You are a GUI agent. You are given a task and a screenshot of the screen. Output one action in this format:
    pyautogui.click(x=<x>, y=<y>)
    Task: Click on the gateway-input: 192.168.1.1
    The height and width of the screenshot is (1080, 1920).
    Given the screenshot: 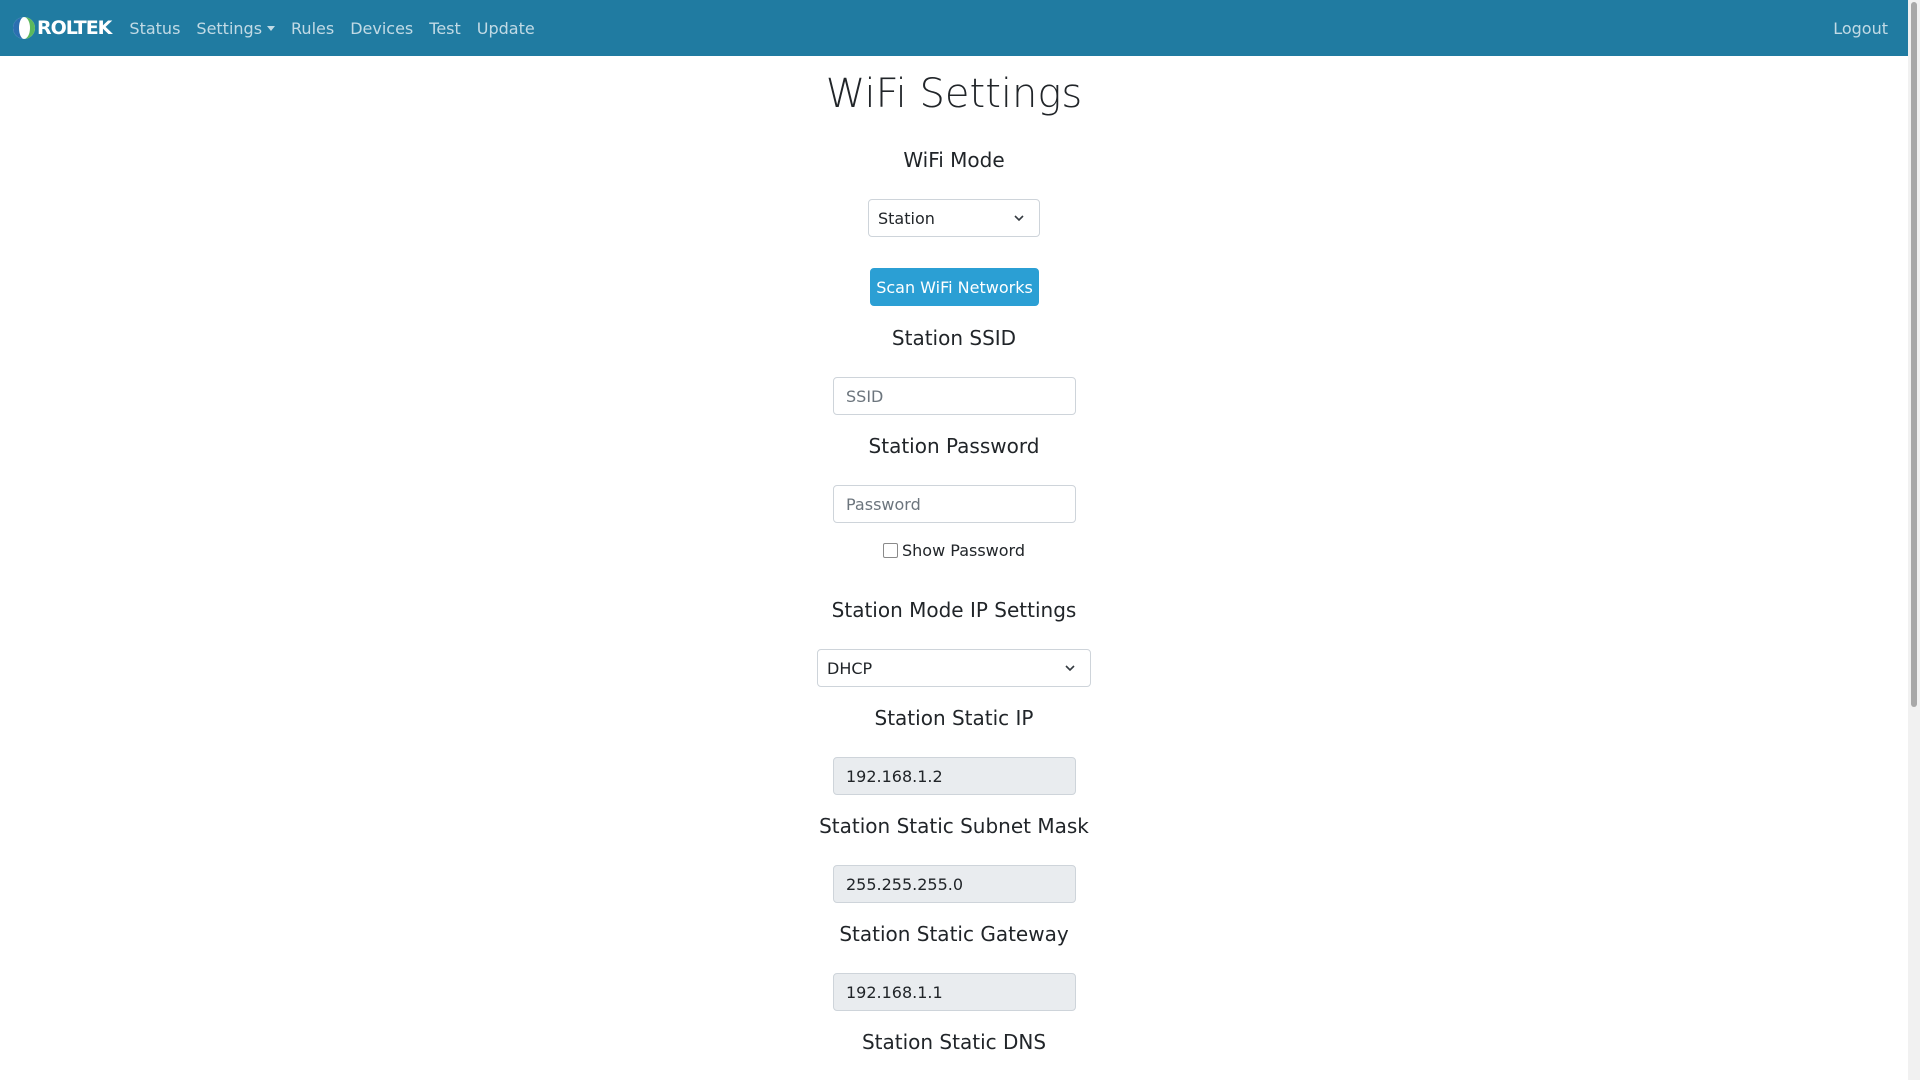 What is the action you would take?
    pyautogui.click(x=954, y=992)
    